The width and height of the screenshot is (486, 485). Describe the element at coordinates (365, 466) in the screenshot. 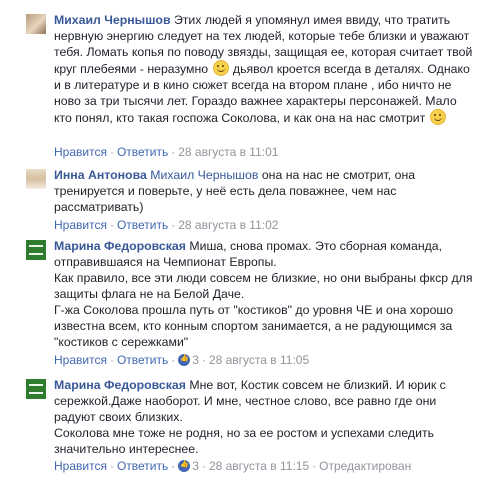

I see `edited-label: Отредактирован` at that location.